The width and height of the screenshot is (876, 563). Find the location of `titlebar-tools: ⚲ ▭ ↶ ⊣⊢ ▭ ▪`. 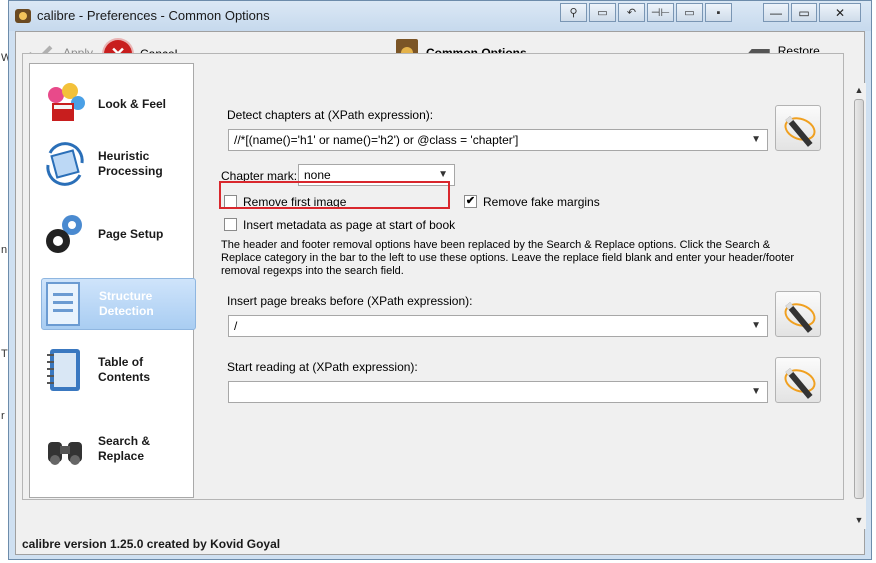

titlebar-tools: ⚲ ▭ ↶ ⊣⊢ ▭ ▪ is located at coordinates (647, 13).